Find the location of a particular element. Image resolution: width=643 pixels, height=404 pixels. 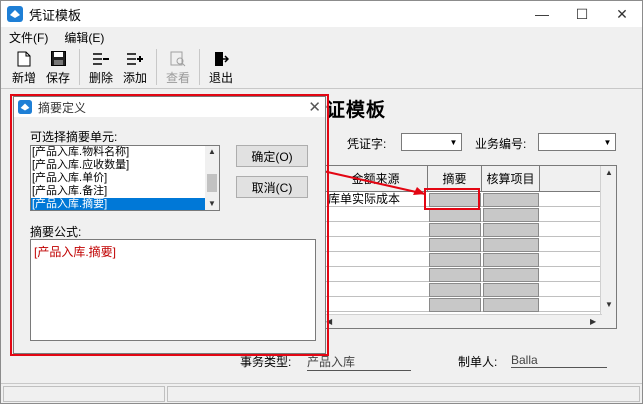

minimize-button: — is located at coordinates (542, 14).